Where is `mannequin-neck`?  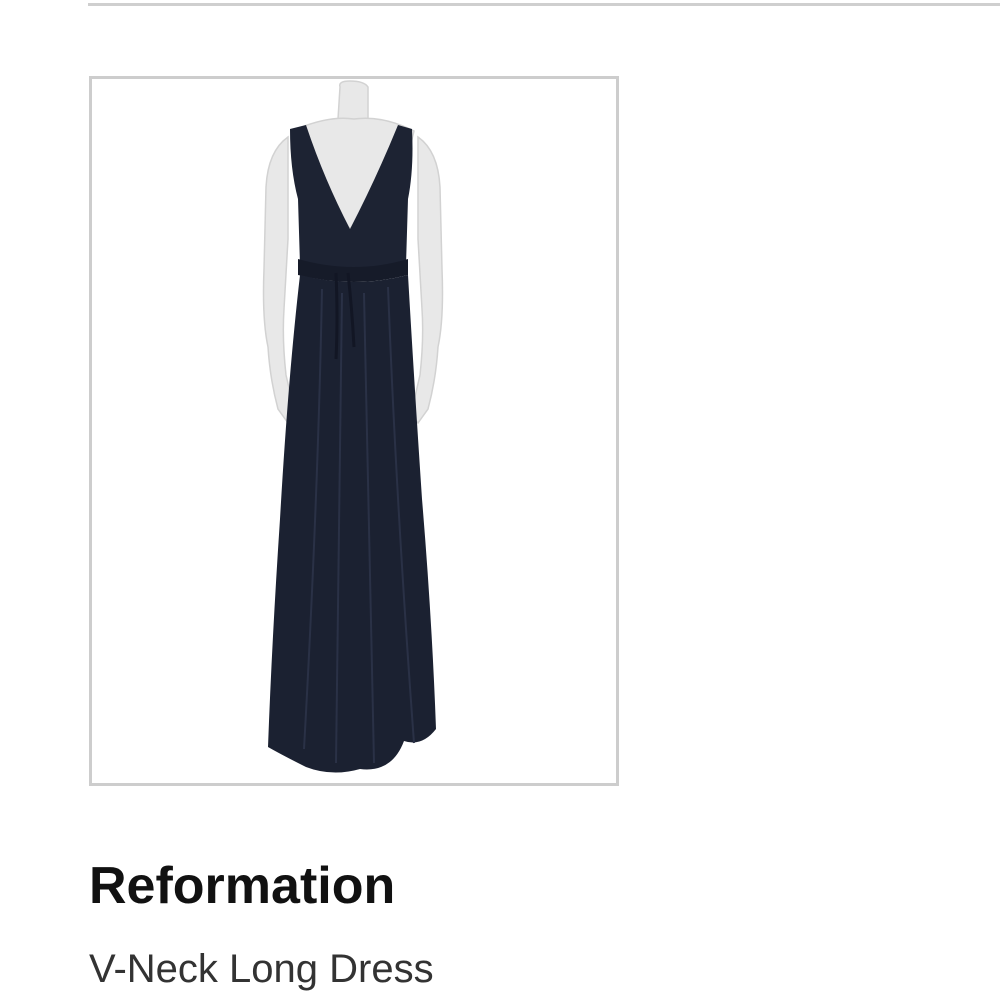 mannequin-neck is located at coordinates (353, 102).